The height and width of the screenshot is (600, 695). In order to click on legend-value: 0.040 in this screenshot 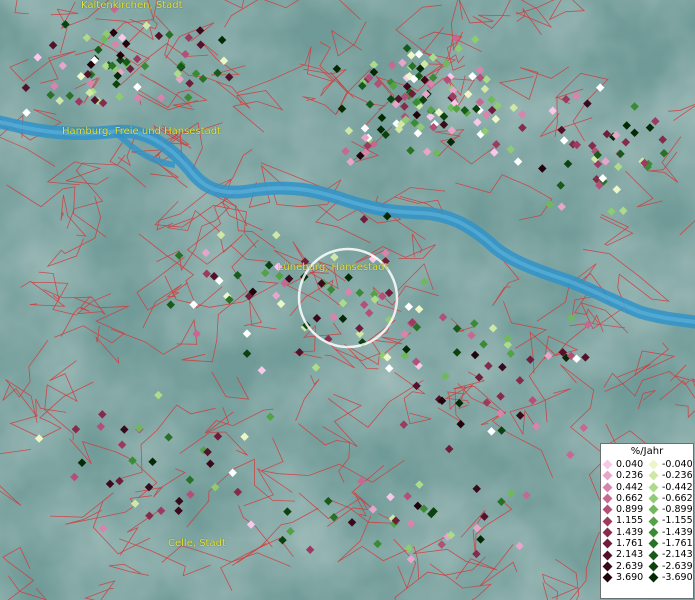, I will do `click(630, 464)`.